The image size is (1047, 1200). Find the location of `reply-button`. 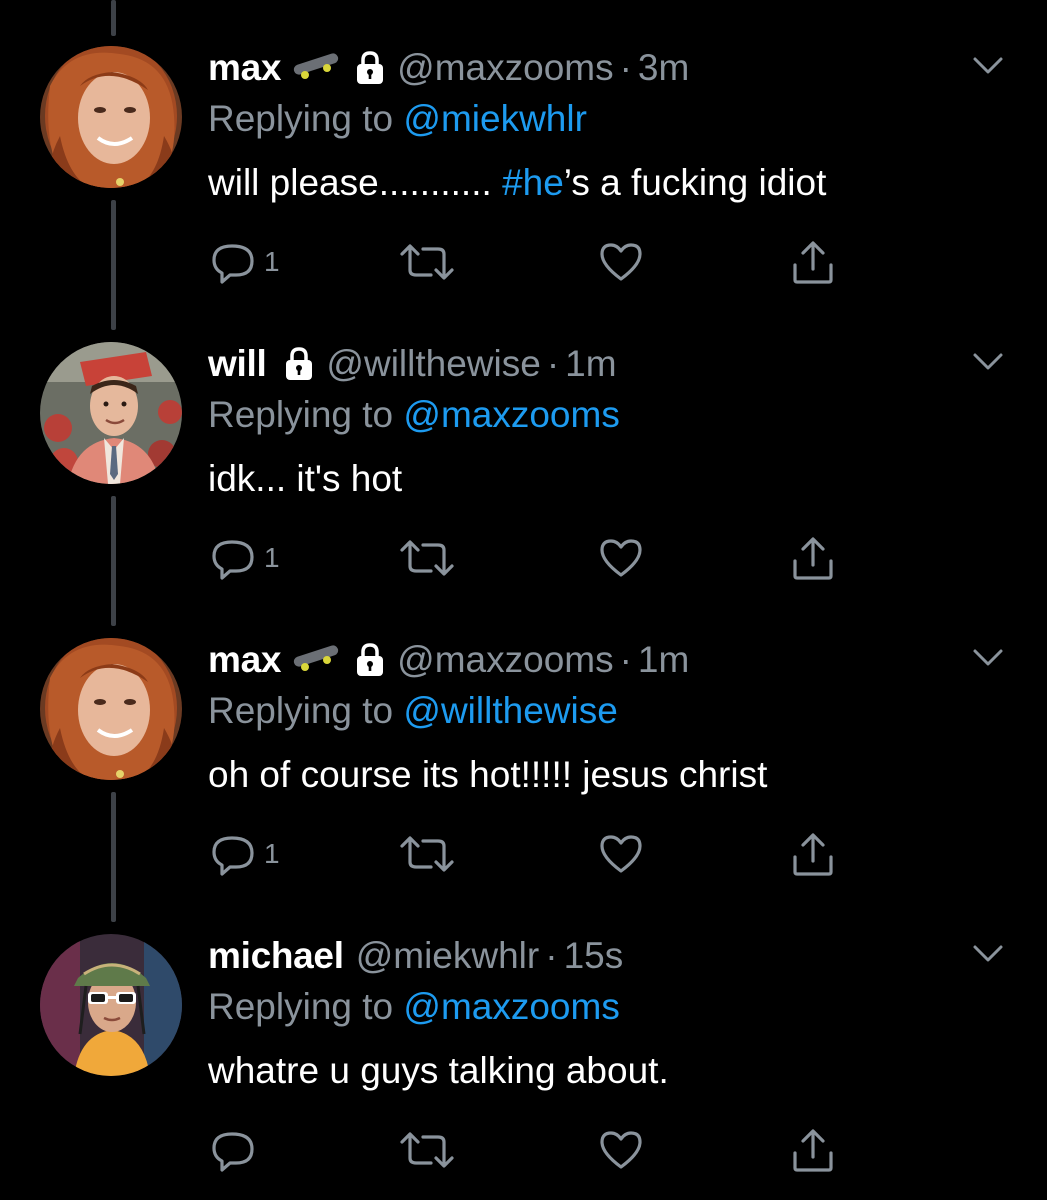

reply-button is located at coordinates (234, 1150).